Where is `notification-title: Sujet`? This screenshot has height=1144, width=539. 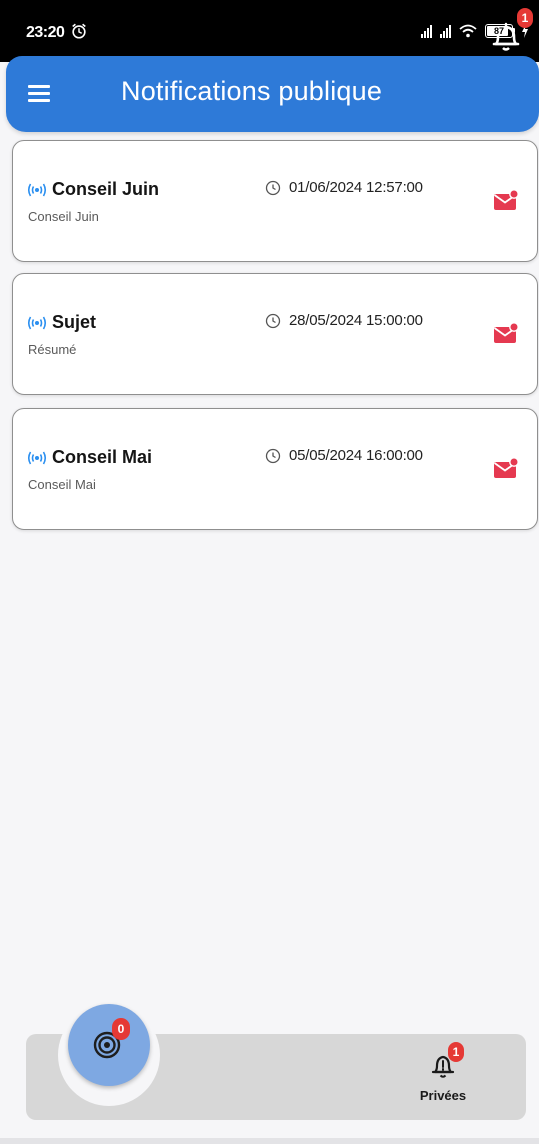
notification-title: Sujet is located at coordinates (74, 322).